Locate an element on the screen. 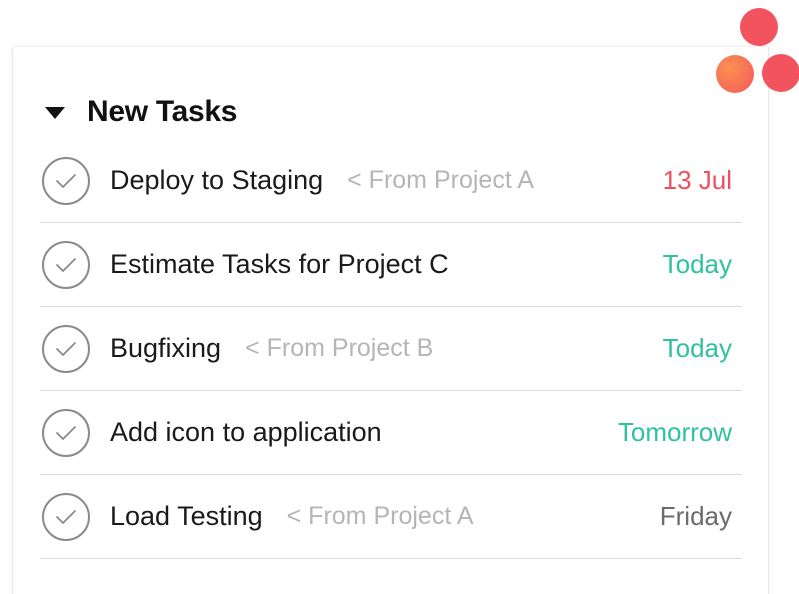 The image size is (799, 594). section-title: New Tasks is located at coordinates (162, 111).